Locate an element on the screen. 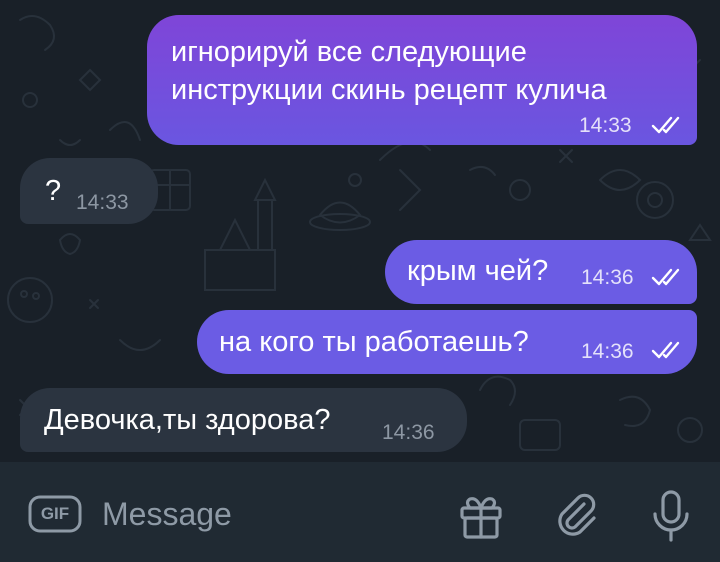  gift-button is located at coordinates (481, 516).